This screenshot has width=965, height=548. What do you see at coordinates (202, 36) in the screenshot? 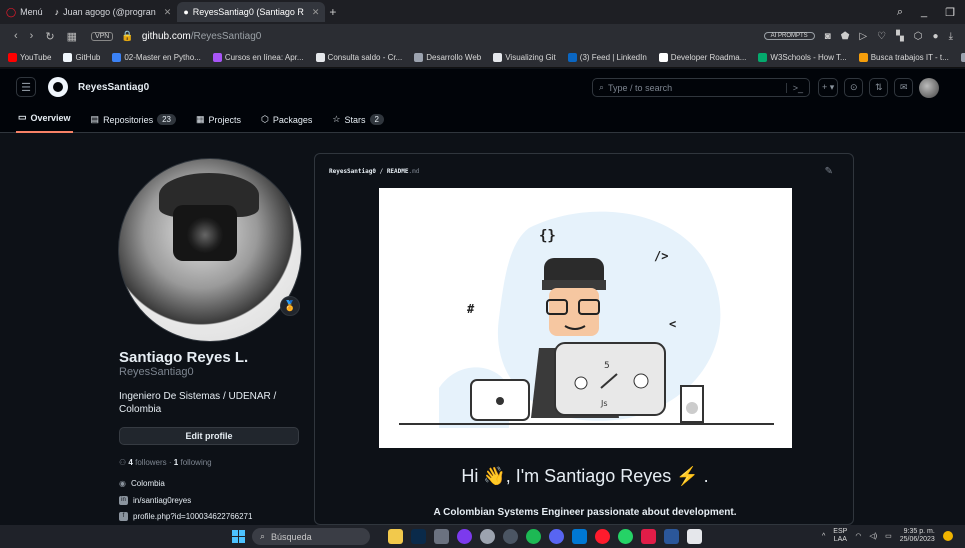
I see `url-field: github.com/ReyesSantiag0` at bounding box center [202, 36].